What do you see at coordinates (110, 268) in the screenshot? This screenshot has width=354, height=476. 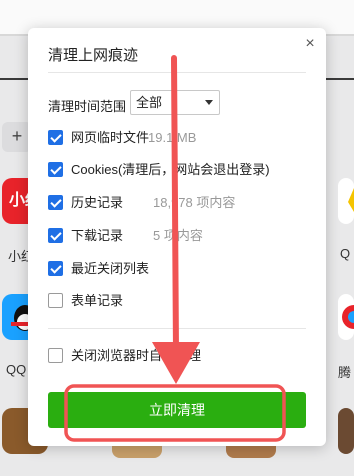 I see `option-label: 最近关闭列表` at bounding box center [110, 268].